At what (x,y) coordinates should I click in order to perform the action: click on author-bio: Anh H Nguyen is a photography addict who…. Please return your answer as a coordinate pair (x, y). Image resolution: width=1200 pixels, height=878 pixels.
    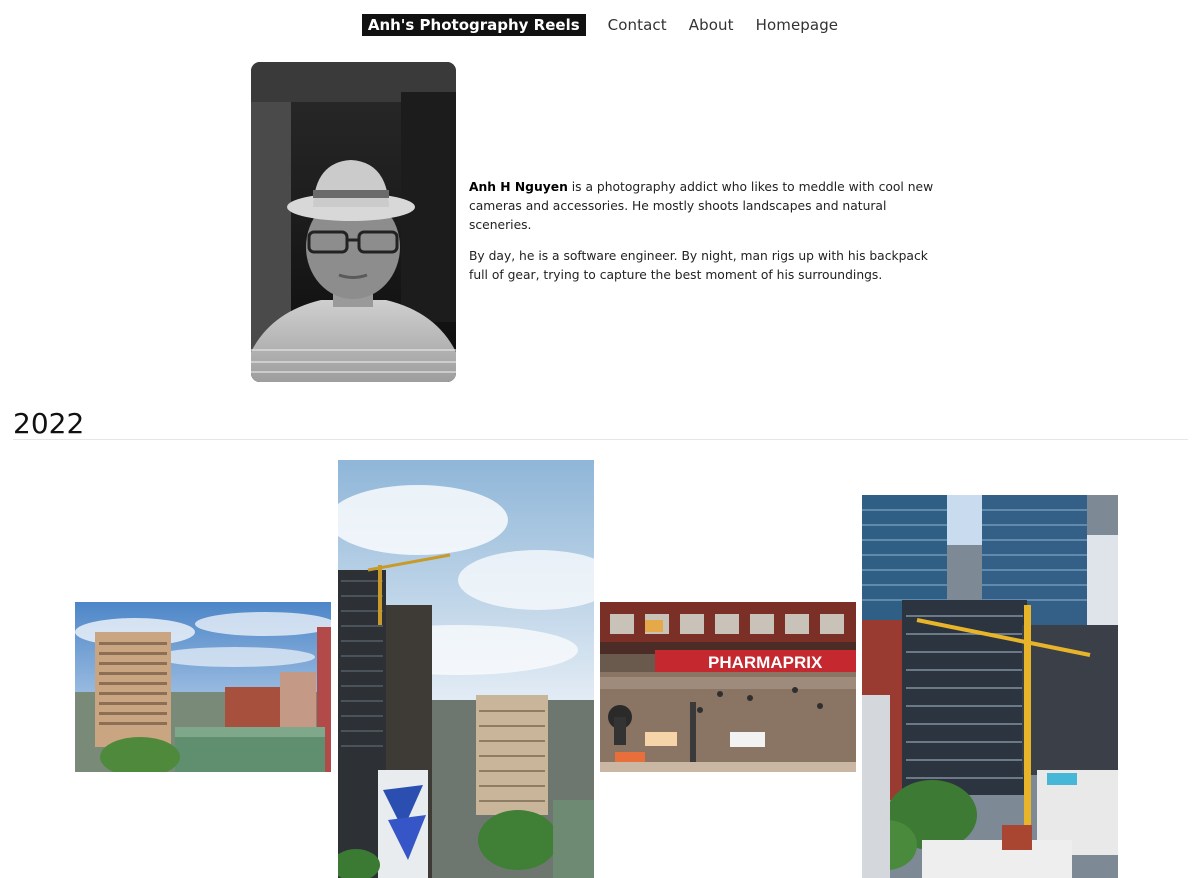
    Looking at the image, I should click on (709, 237).